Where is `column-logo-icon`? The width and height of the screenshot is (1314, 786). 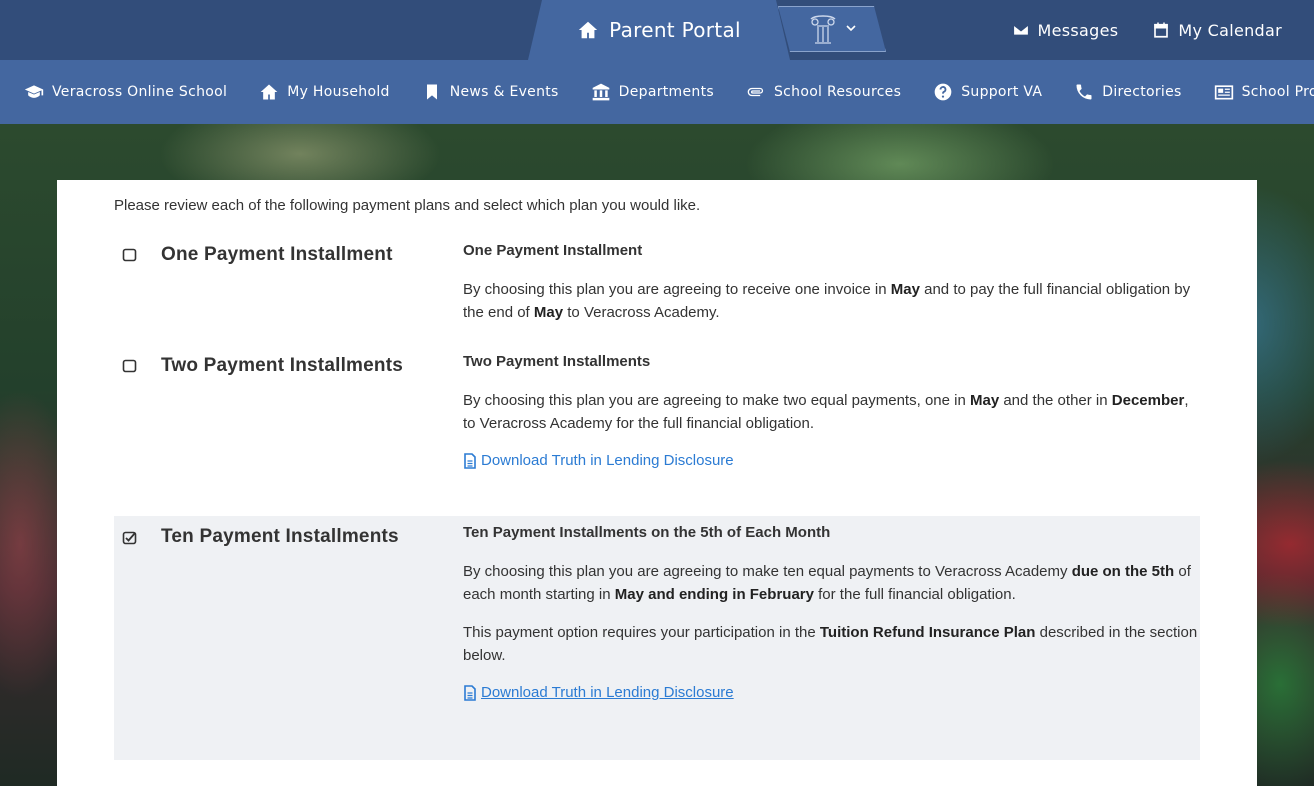 column-logo-icon is located at coordinates (823, 29).